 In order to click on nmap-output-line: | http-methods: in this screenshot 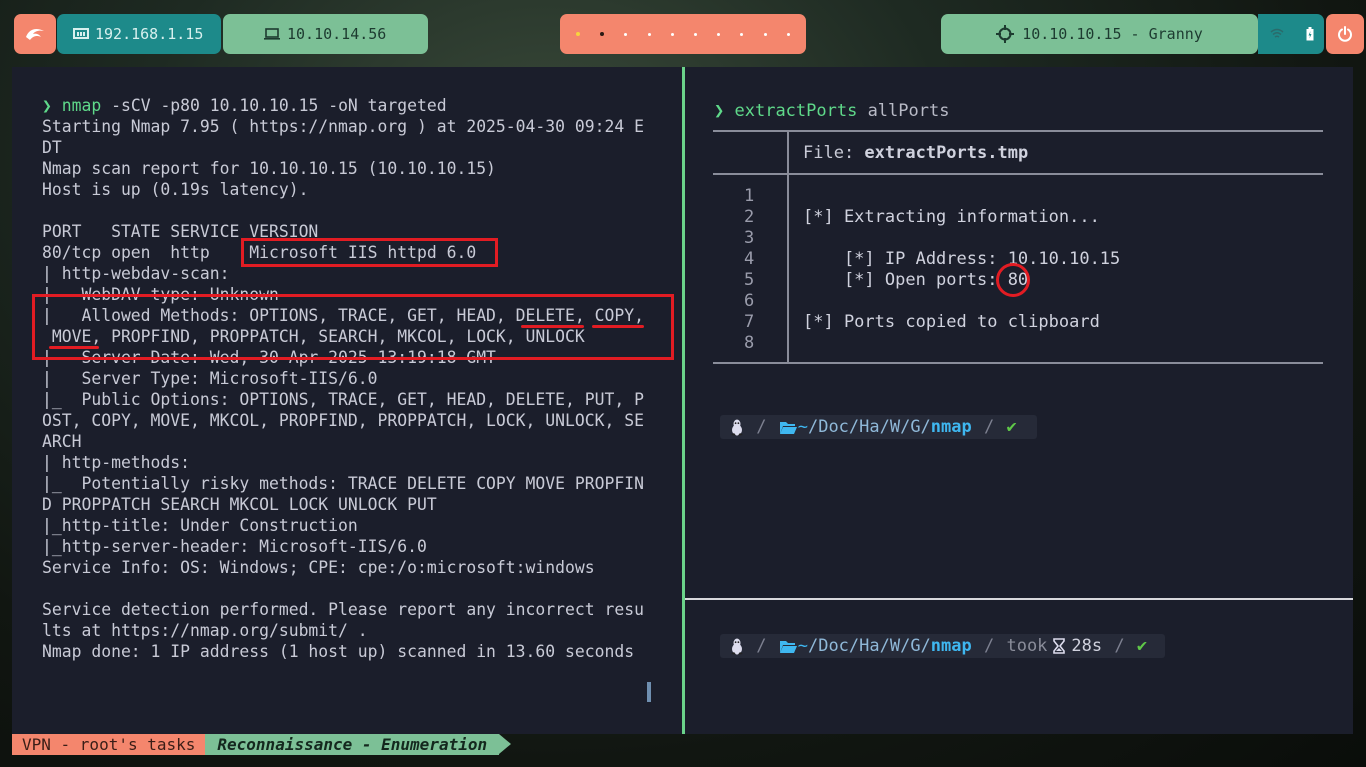, I will do `click(116, 462)`.